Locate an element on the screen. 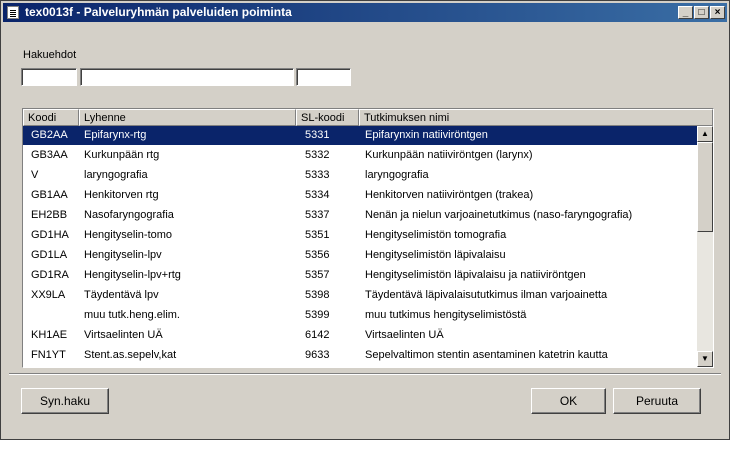 This screenshot has width=739, height=450. cell-abbrev: Nasofaryngografia is located at coordinates (129, 215).